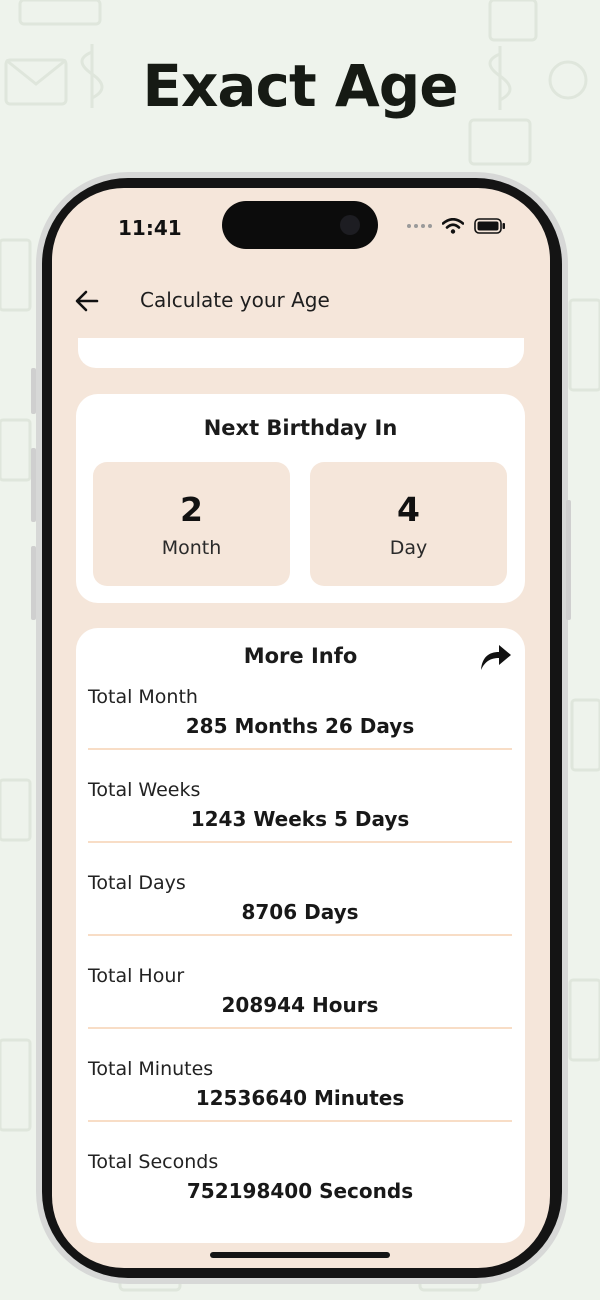 The width and height of the screenshot is (600, 1300). What do you see at coordinates (300, 225) in the screenshot?
I see `dynamic-island` at bounding box center [300, 225].